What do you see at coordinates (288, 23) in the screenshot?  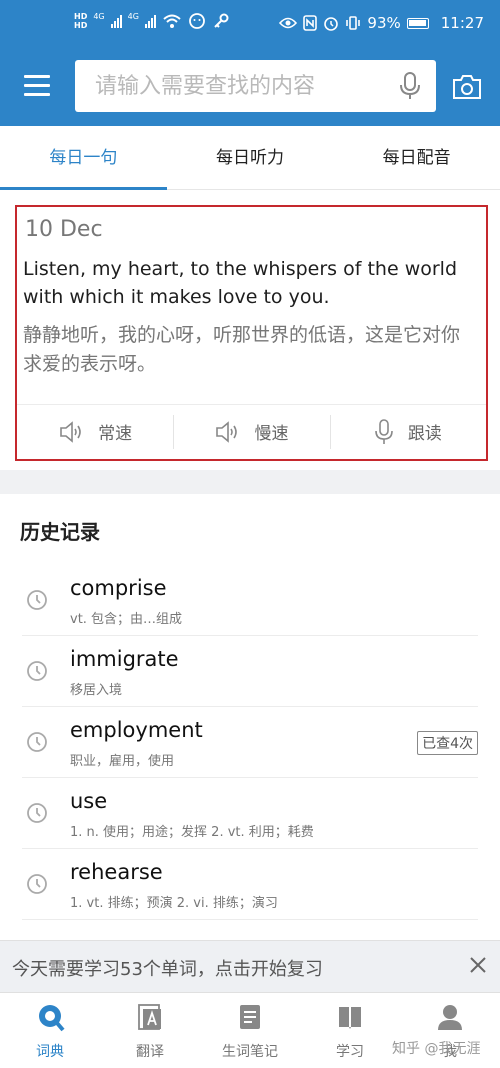 I see `eye-icon` at bounding box center [288, 23].